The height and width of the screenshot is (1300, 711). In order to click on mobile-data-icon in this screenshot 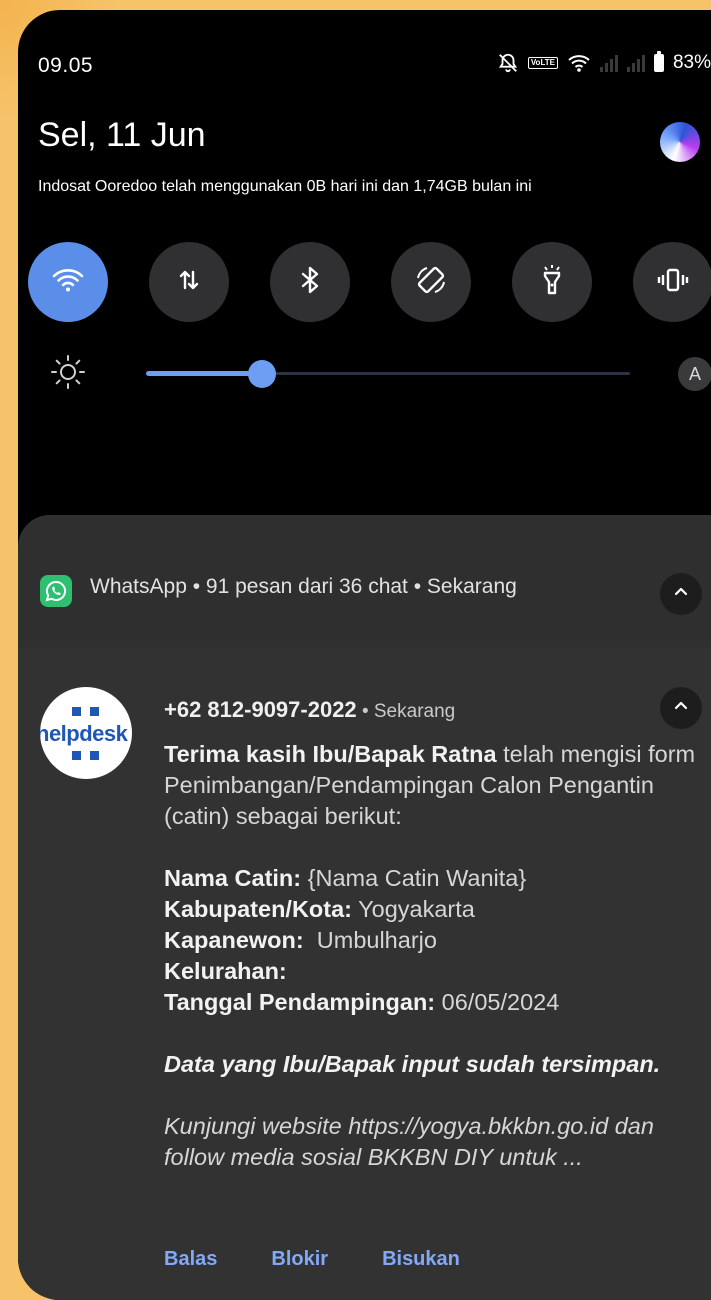, I will do `click(189, 282)`.